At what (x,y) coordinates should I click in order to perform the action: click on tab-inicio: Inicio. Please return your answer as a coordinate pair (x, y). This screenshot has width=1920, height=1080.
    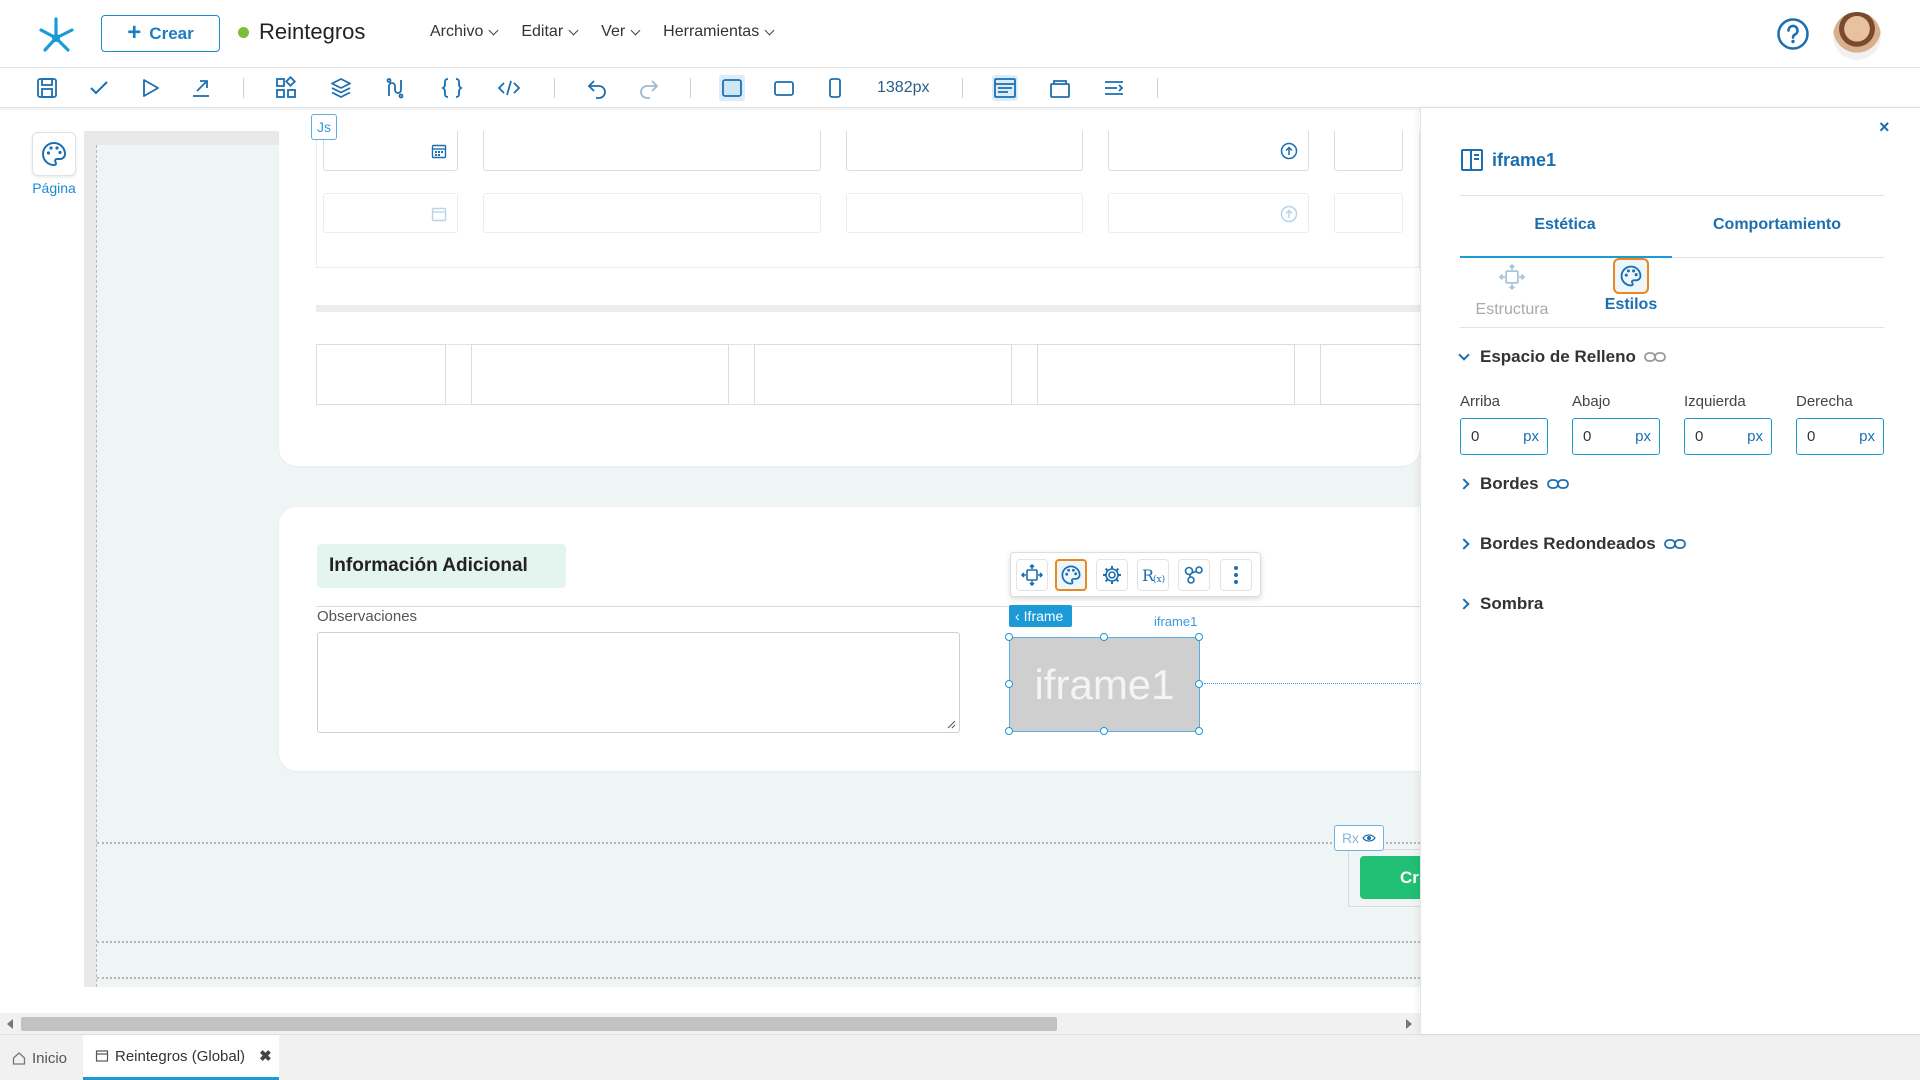
    Looking at the image, I should click on (43, 1057).